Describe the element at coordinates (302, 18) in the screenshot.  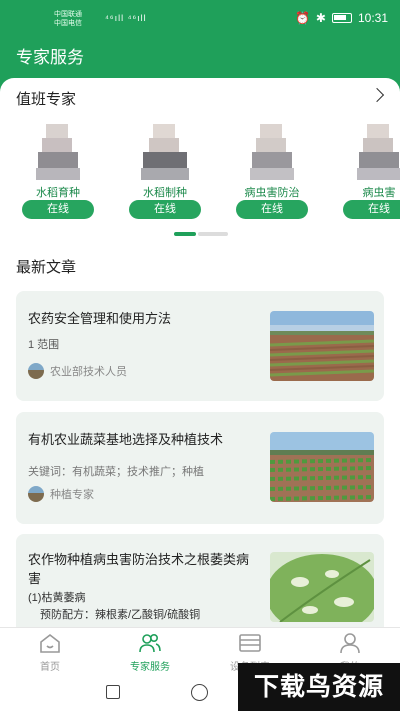
I see `alarm-icon: ⏰` at that location.